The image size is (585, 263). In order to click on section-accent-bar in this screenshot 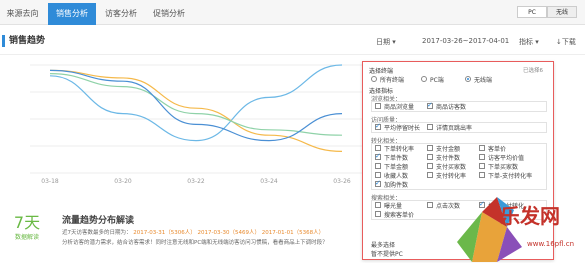, I will do `click(3, 41)`.